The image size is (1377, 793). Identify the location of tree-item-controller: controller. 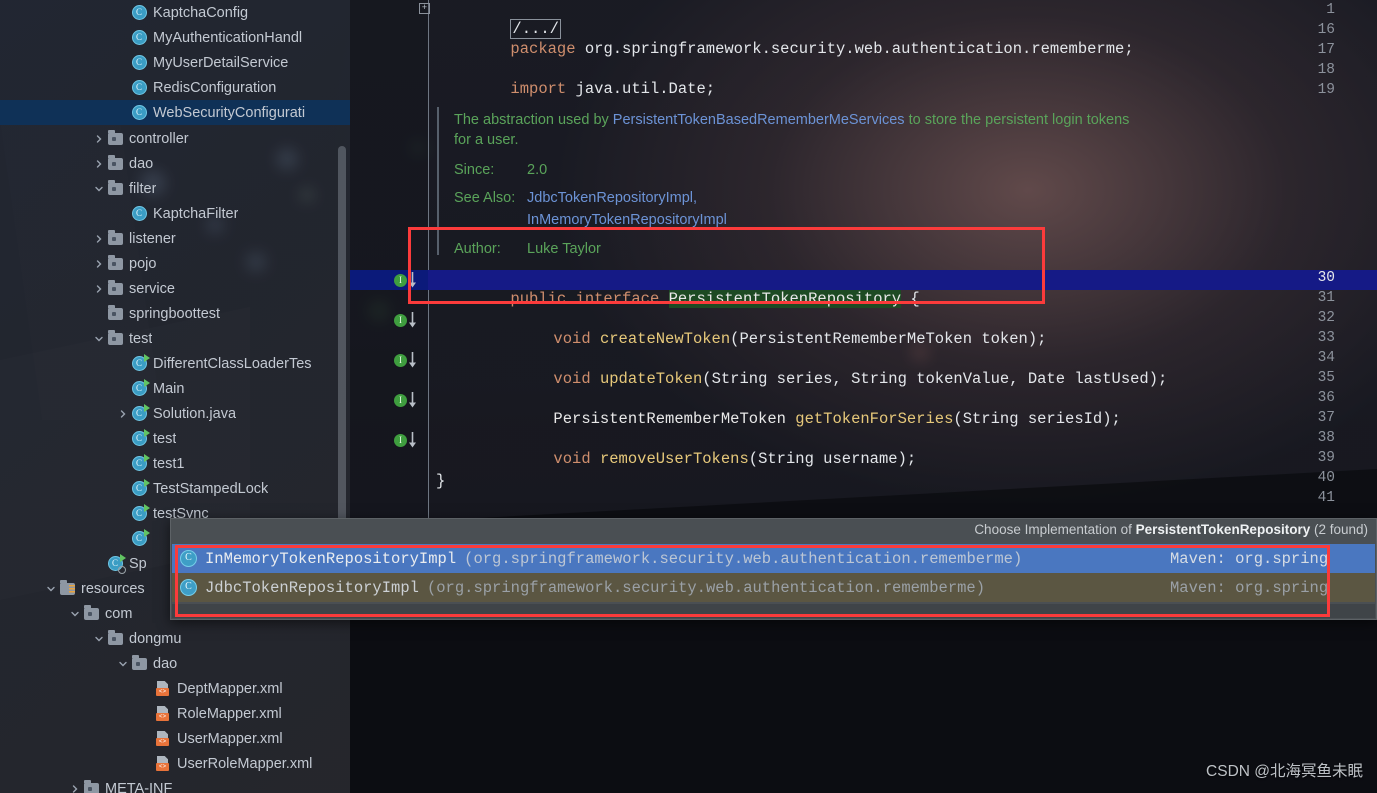
(175, 138).